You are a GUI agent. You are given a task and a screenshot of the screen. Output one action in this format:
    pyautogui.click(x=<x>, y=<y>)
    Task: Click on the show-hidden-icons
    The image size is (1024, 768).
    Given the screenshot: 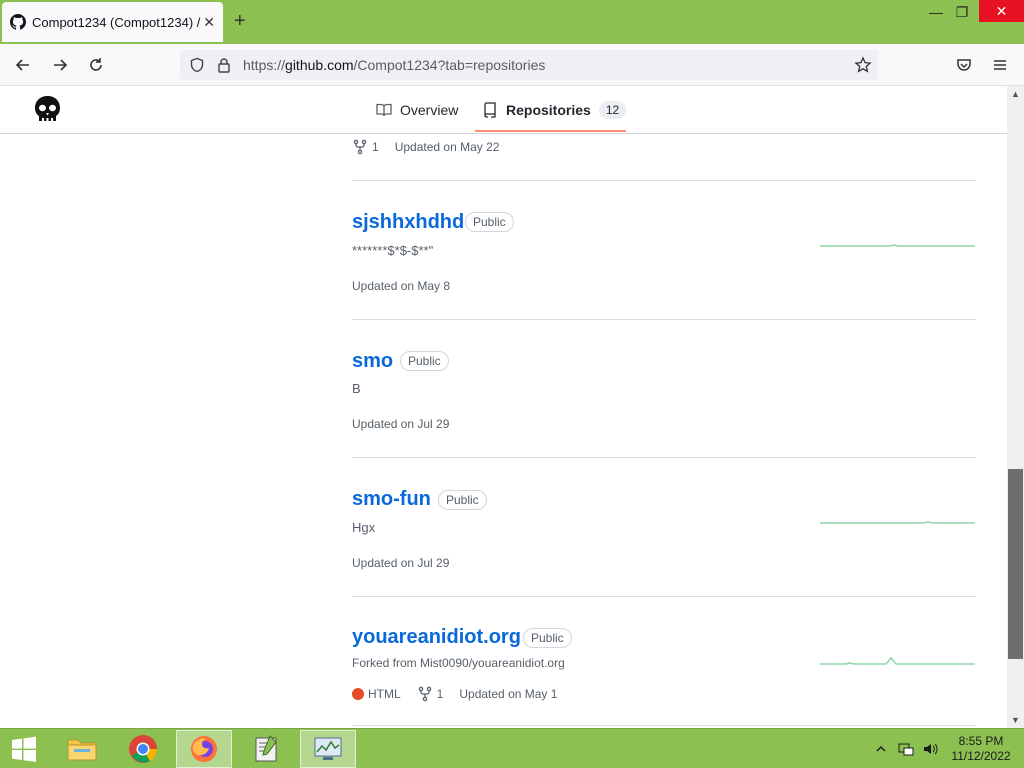 What is the action you would take?
    pyautogui.click(x=881, y=748)
    